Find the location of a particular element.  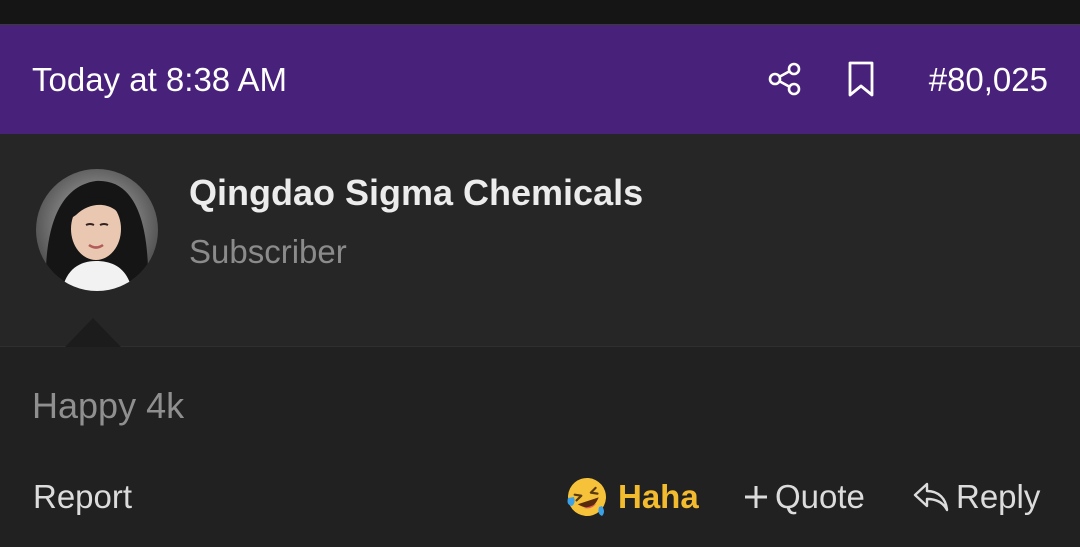

top-strip is located at coordinates (540, 12).